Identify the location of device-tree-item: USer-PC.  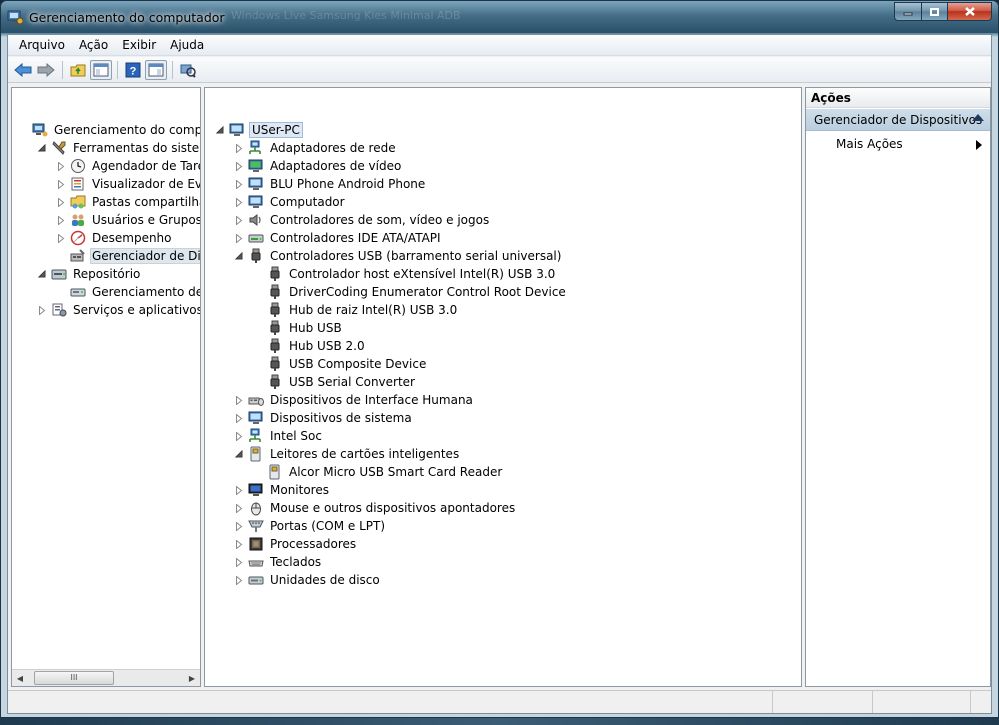
(259, 130).